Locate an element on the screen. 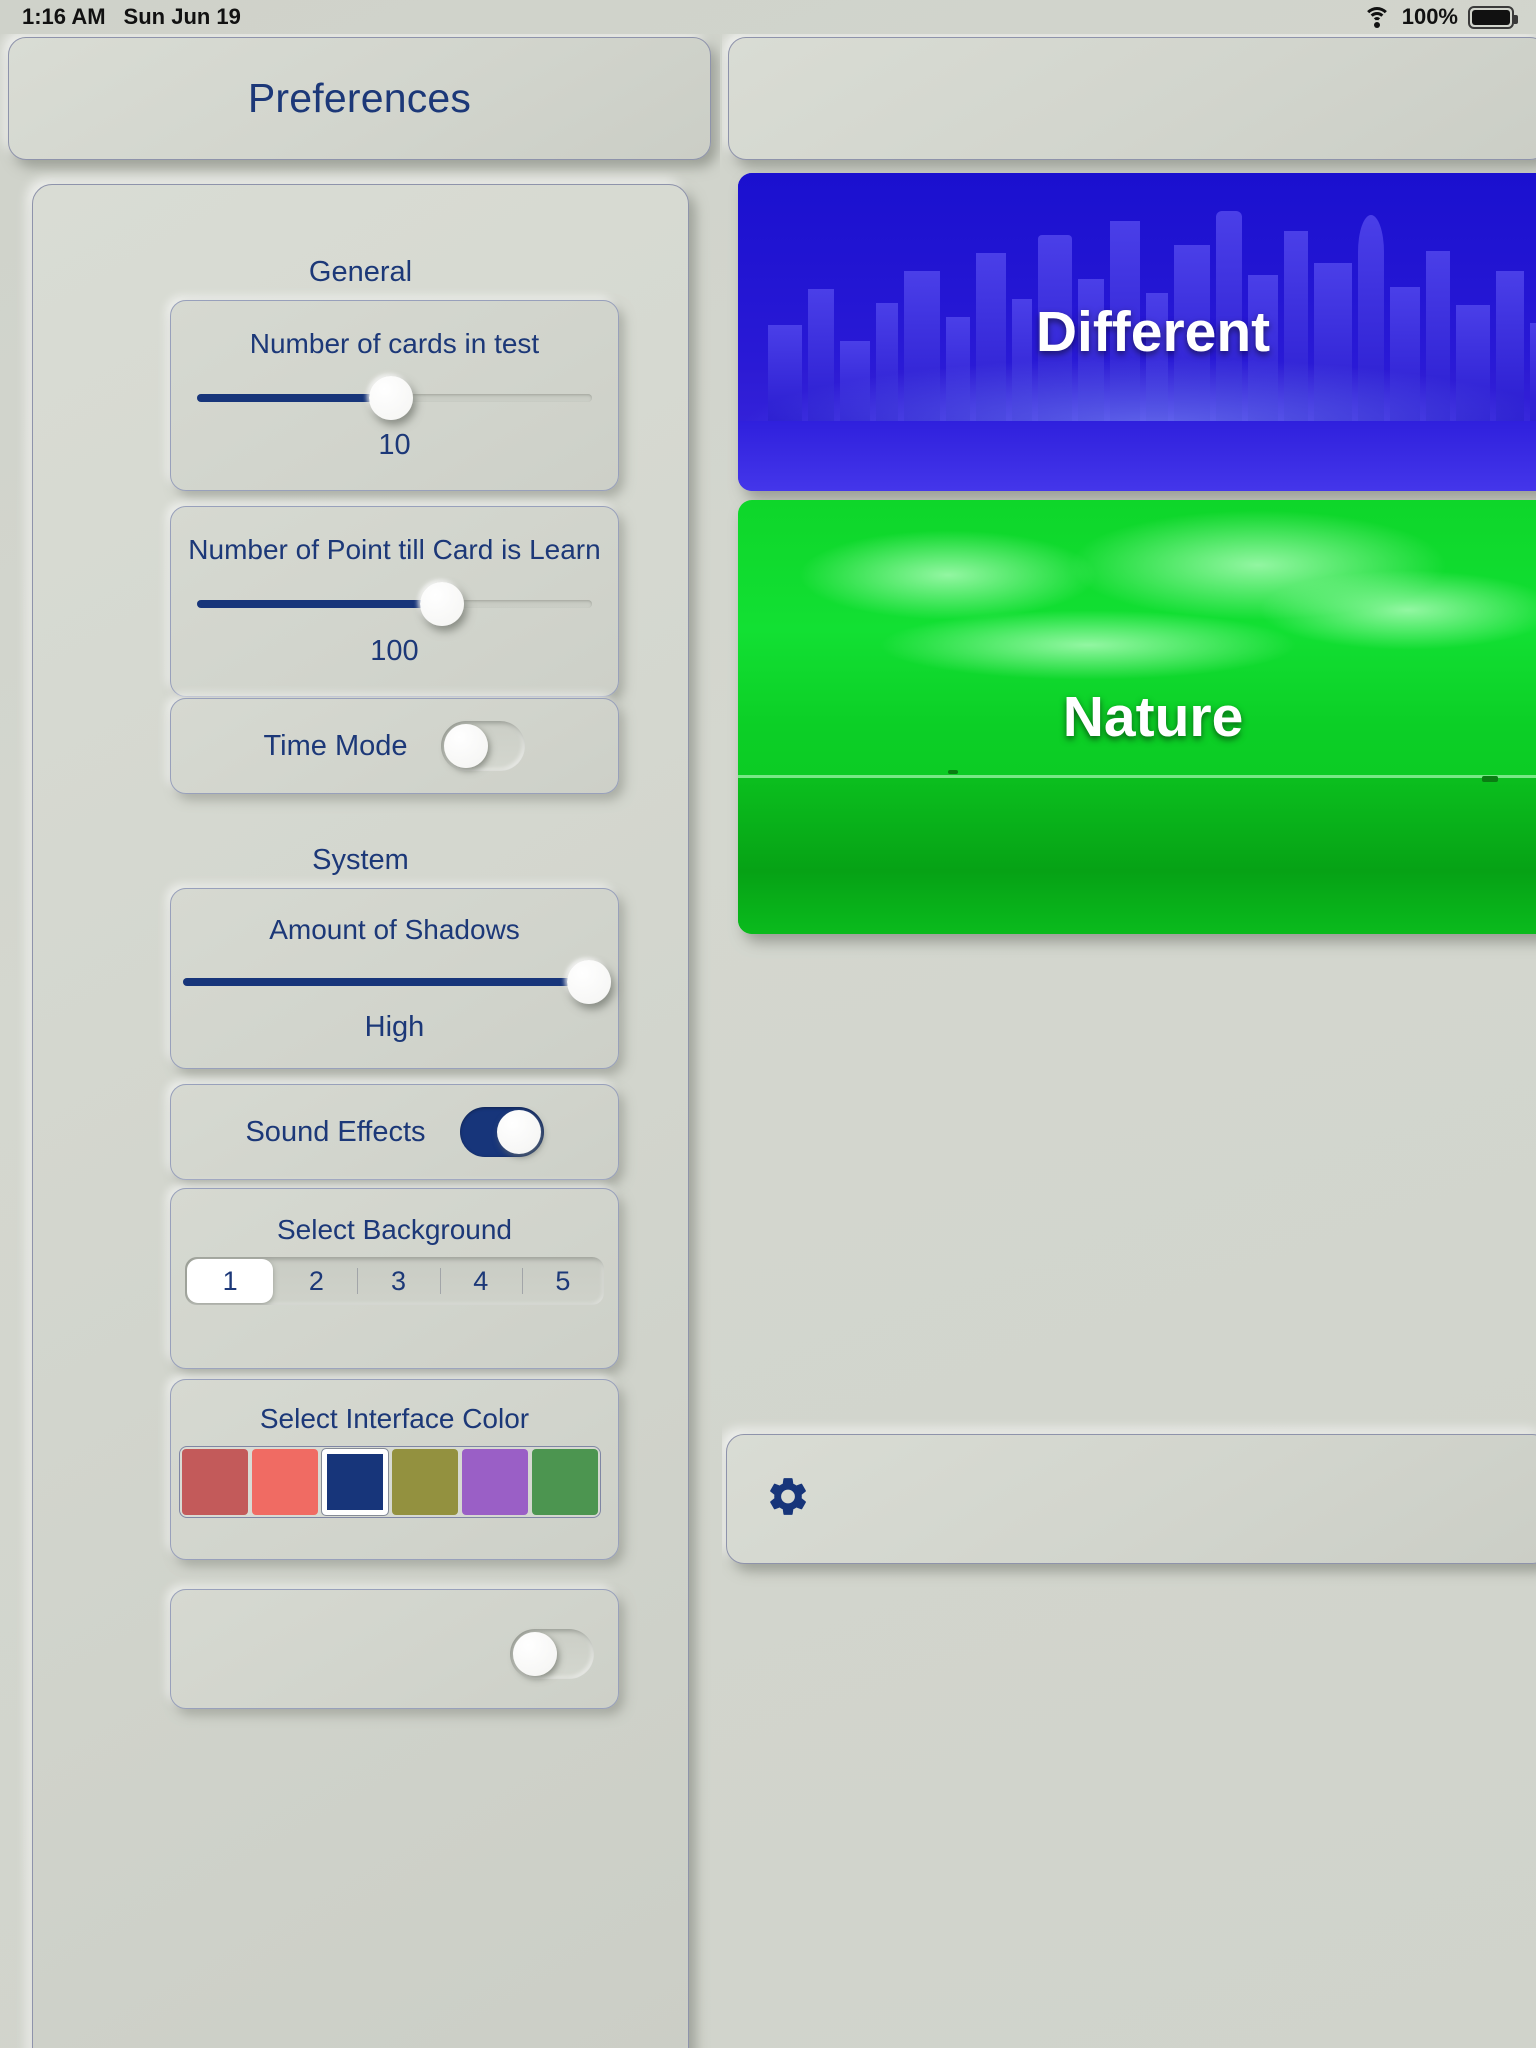 The image size is (1536, 2048). preferences-title-card: Preferences is located at coordinates (359, 98).